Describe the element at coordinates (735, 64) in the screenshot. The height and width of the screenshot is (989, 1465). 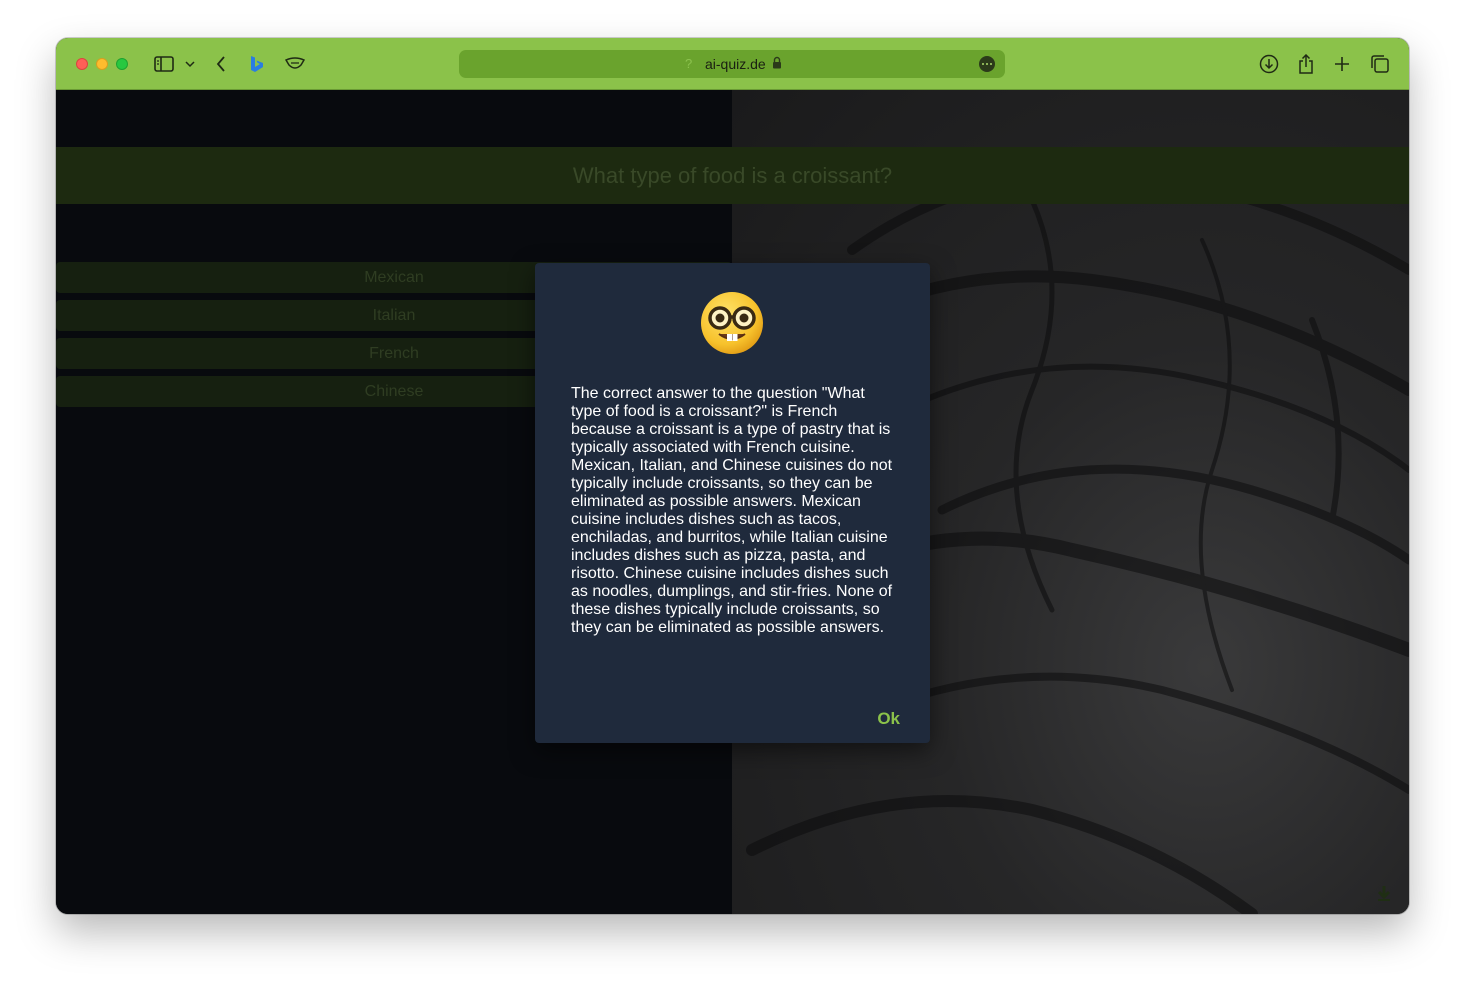
I see `address-host: ai-quiz.de` at that location.